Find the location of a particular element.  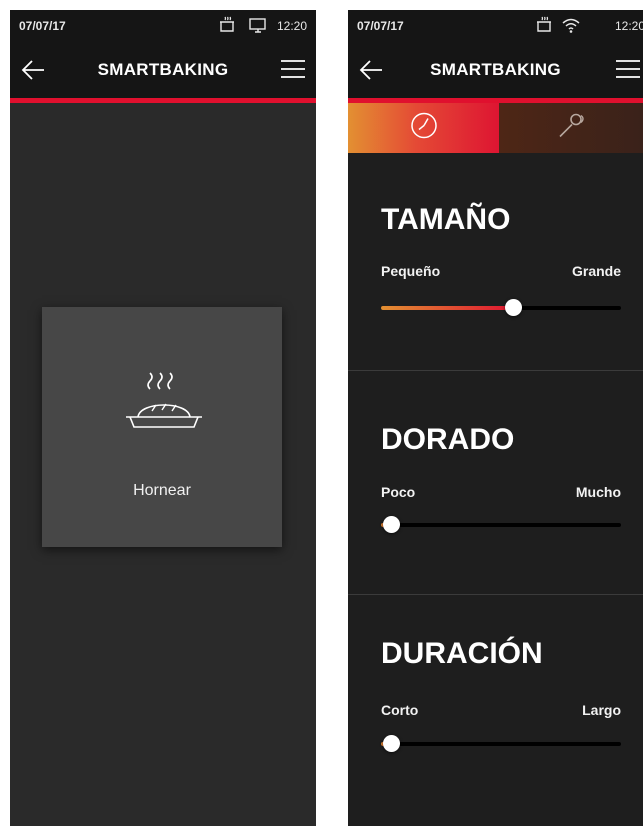

display-icon is located at coordinates (258, 26).